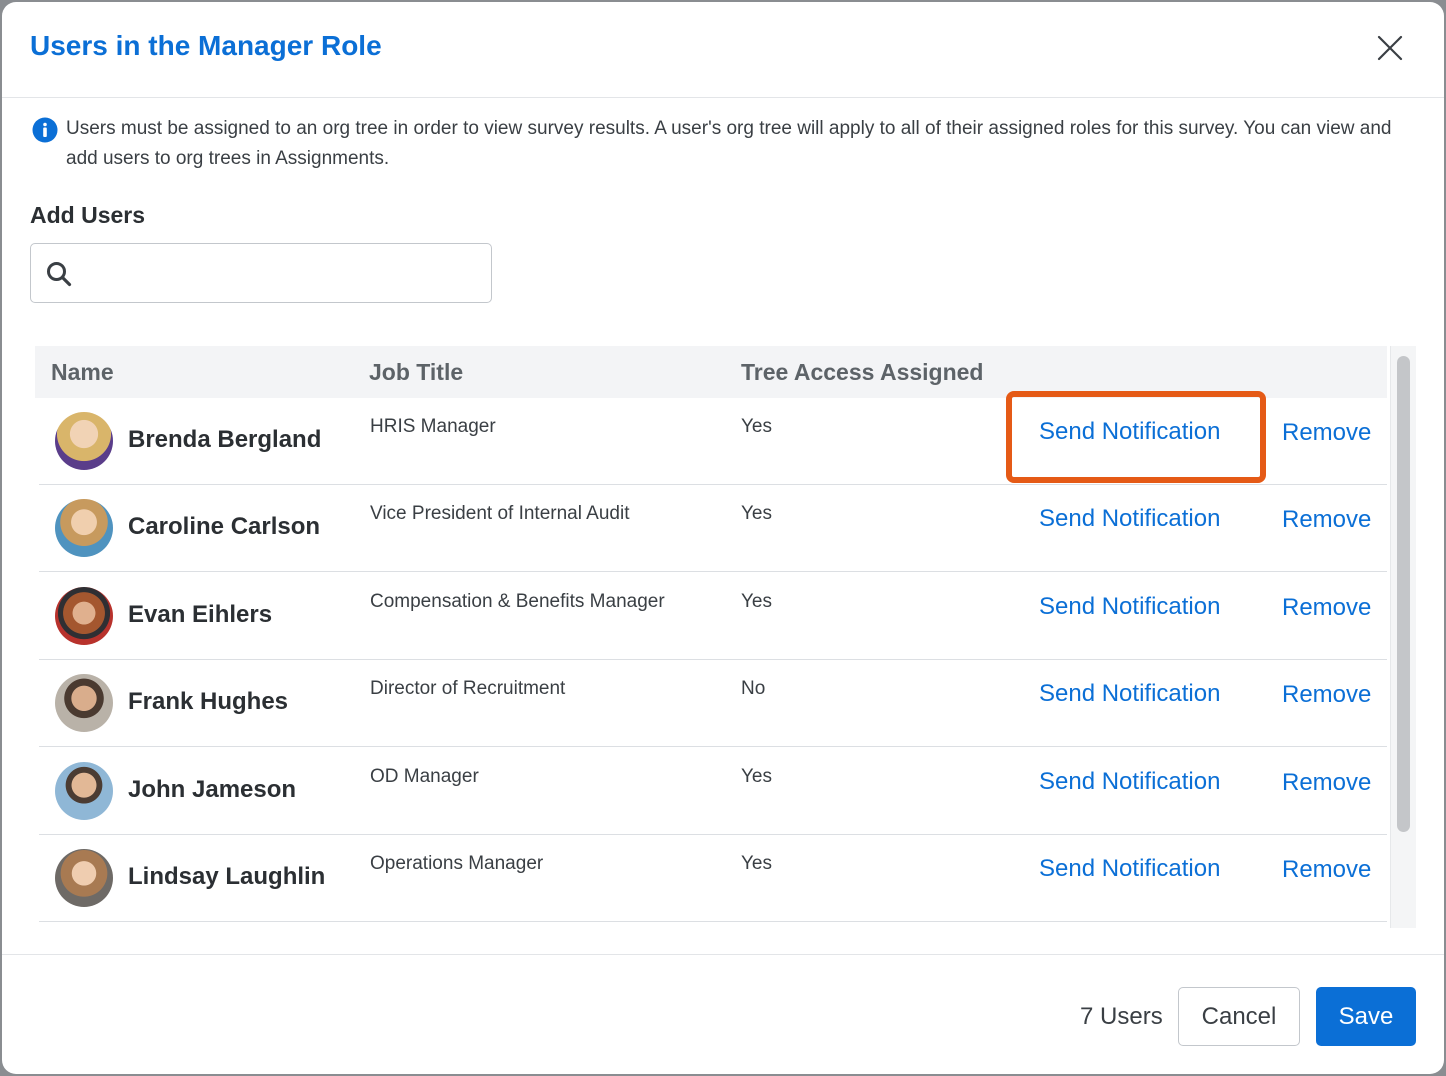  Describe the element at coordinates (45, 130) in the screenshot. I see `info-icon` at that location.